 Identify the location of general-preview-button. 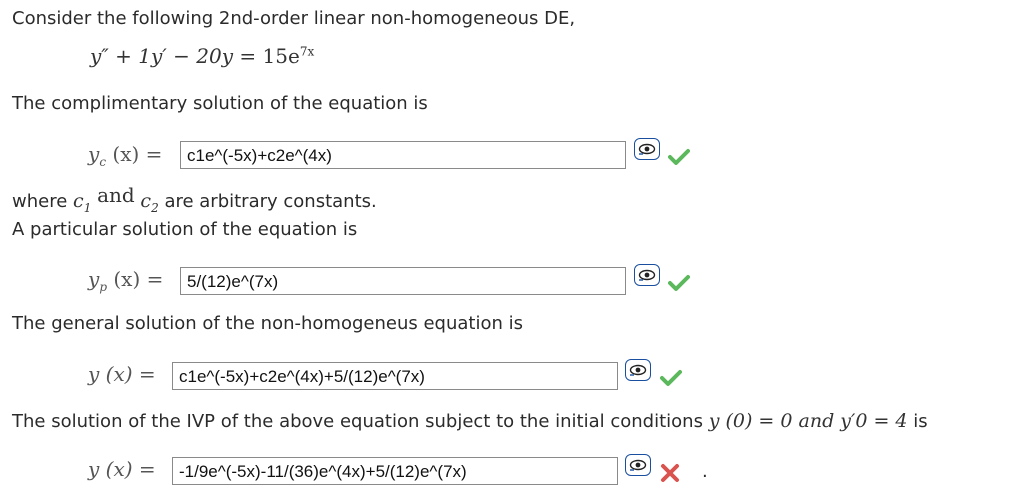
(638, 370).